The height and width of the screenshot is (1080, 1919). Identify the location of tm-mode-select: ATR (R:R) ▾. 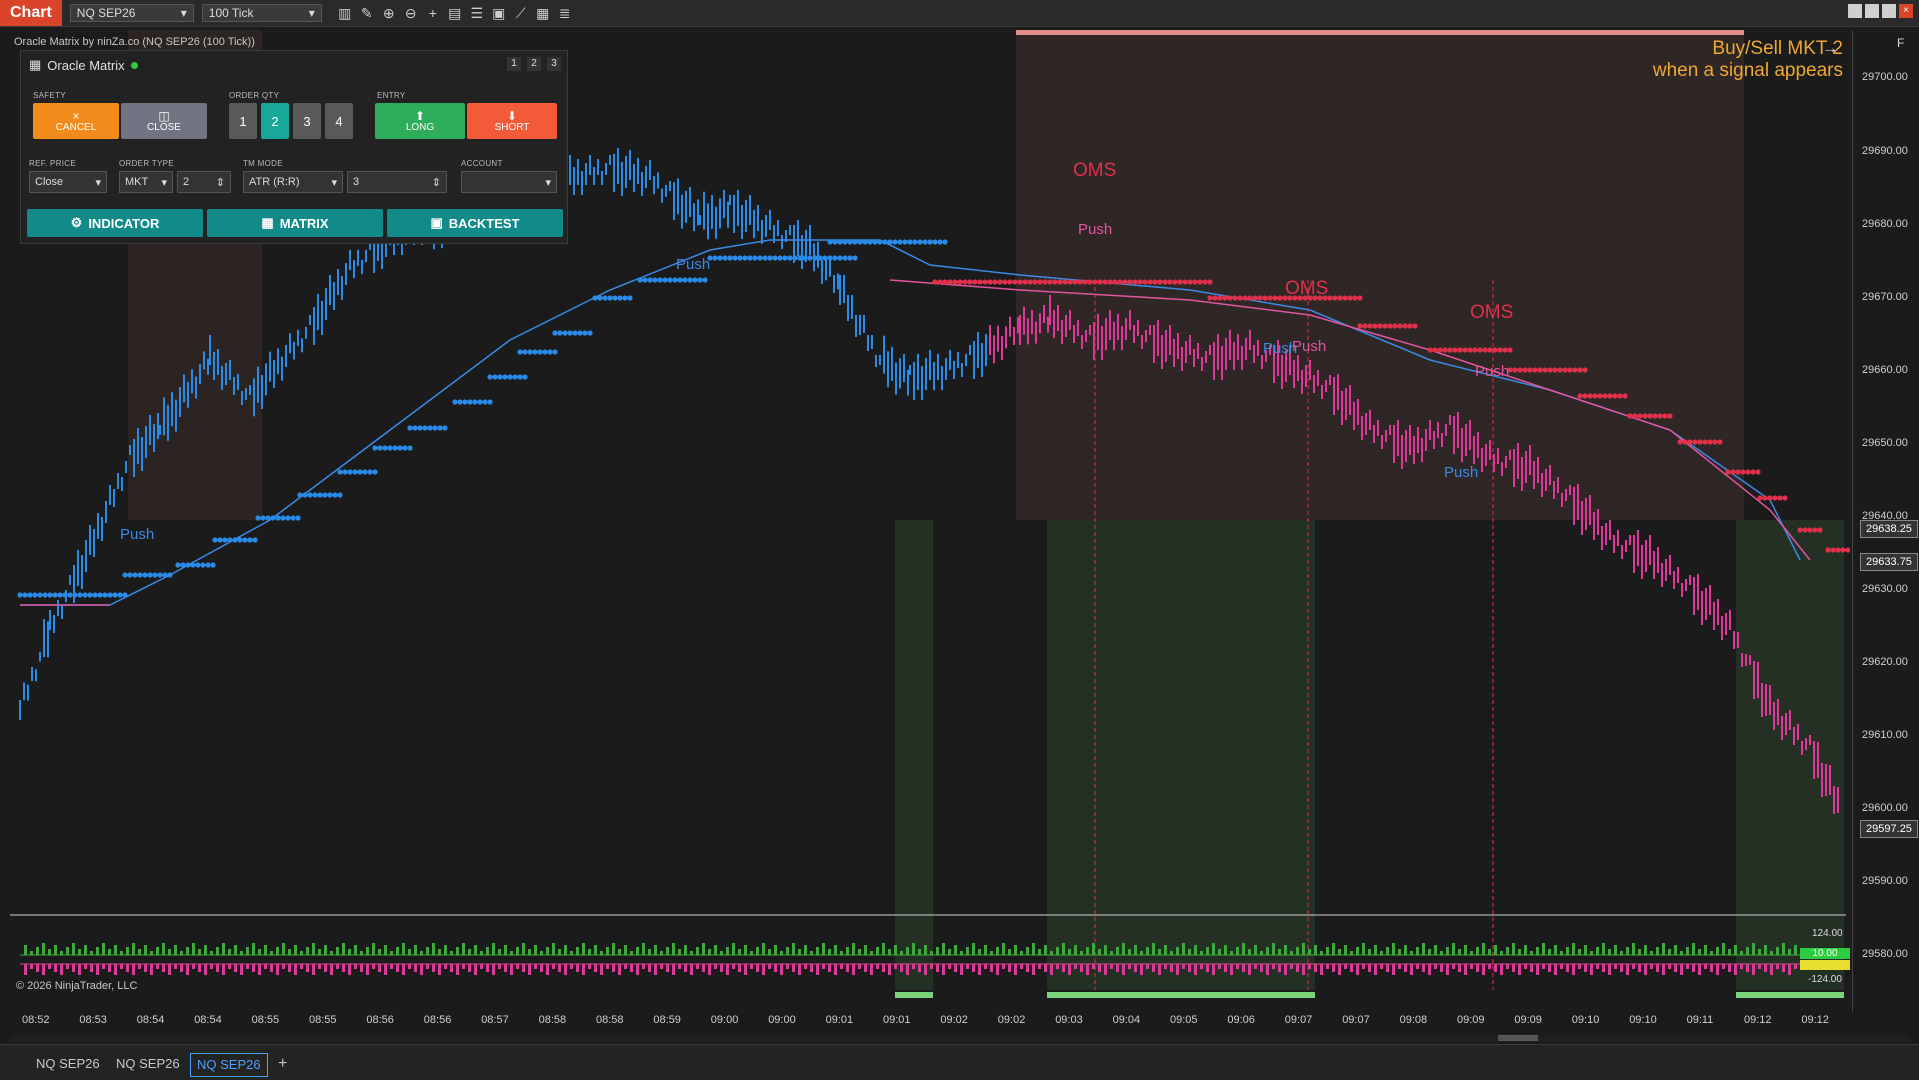
(293, 182).